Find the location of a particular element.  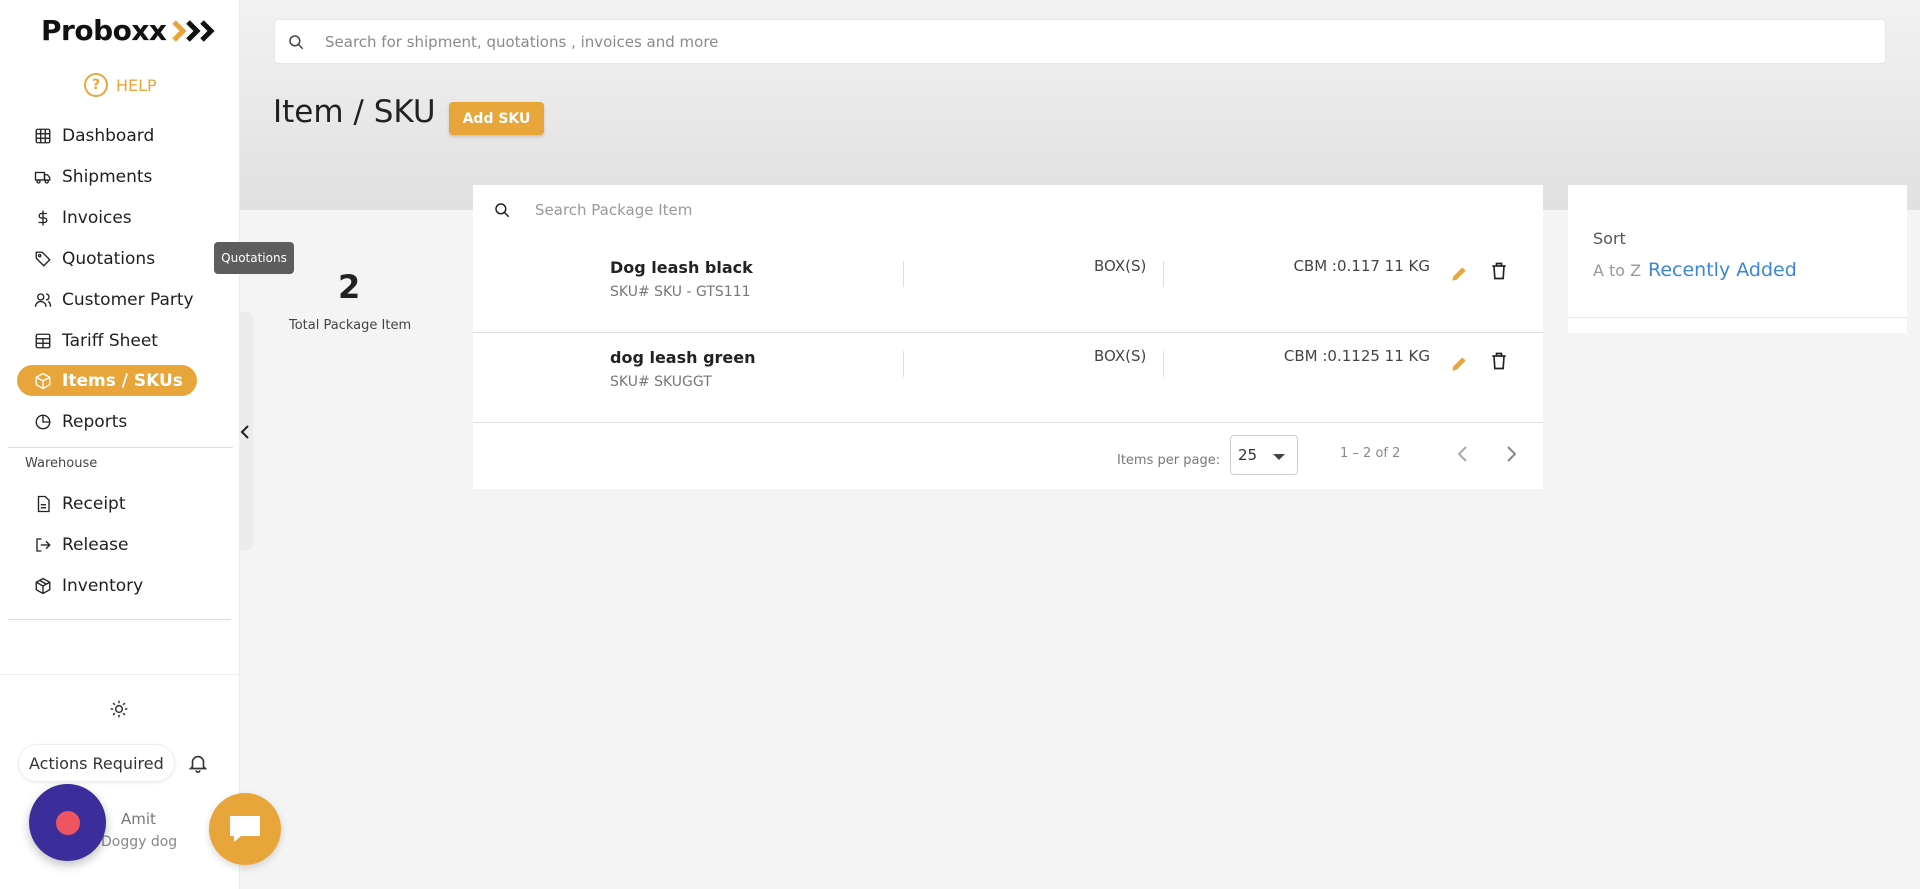

sidebar-item-label: Inventory is located at coordinates (103, 585).